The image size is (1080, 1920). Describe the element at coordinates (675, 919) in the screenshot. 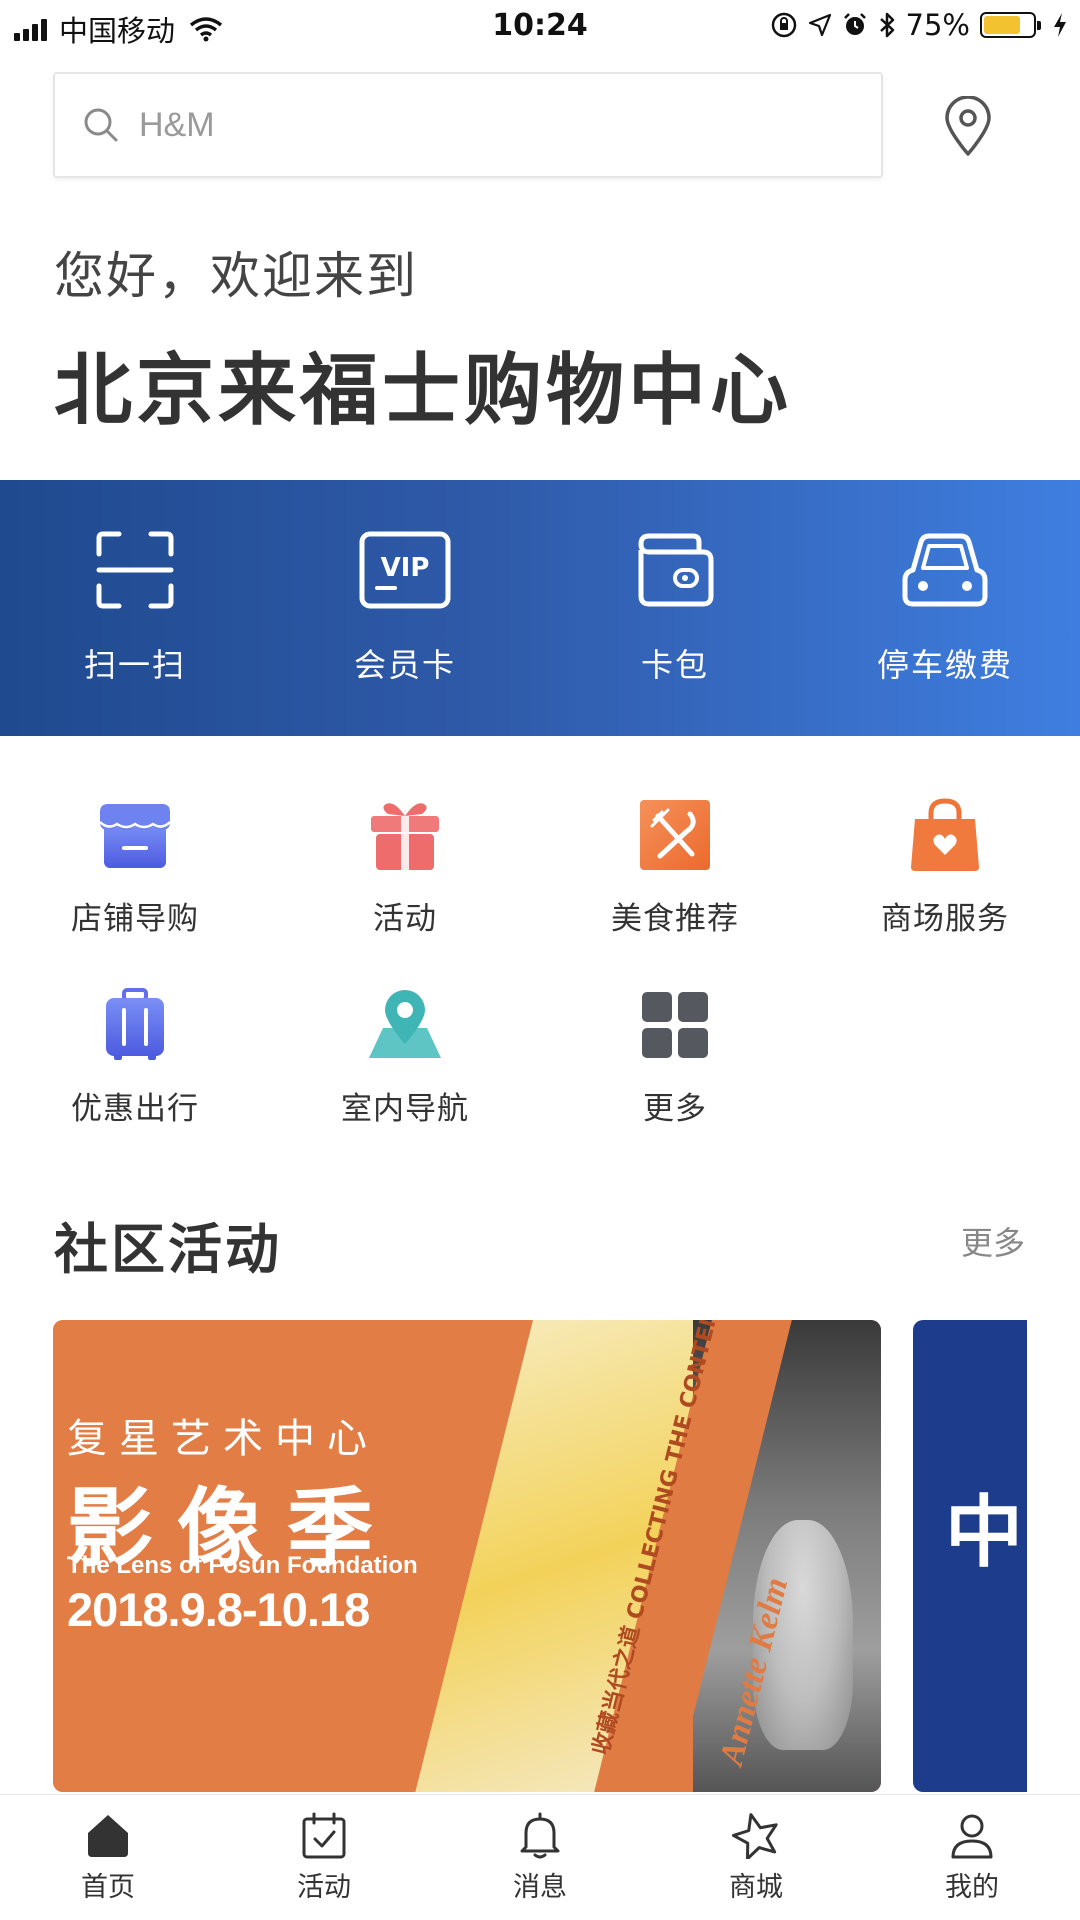

I see `food-recommend-label: 美食推荐` at that location.